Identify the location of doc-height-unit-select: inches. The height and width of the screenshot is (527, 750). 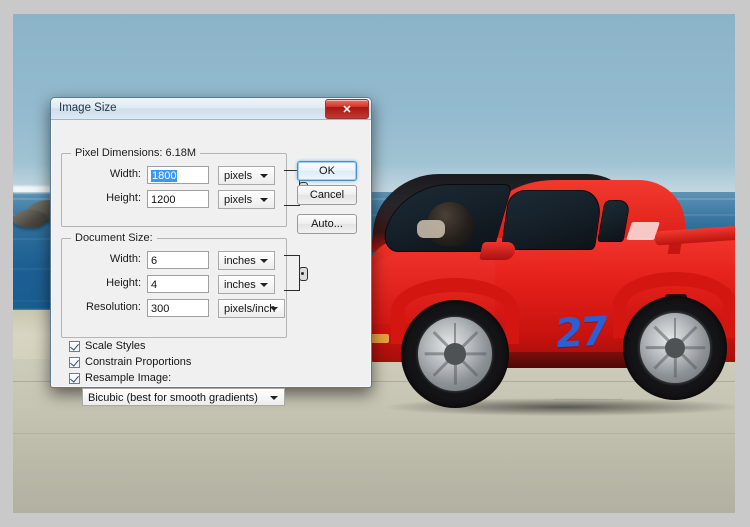
(246, 284).